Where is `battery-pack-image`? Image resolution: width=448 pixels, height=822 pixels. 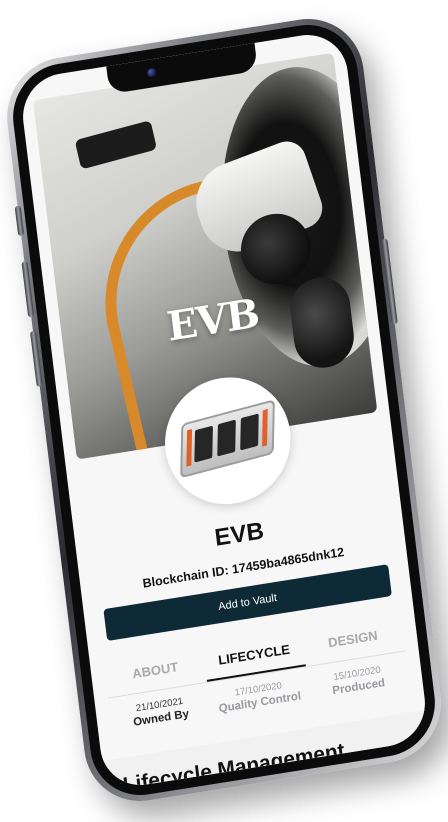 battery-pack-image is located at coordinates (227, 439).